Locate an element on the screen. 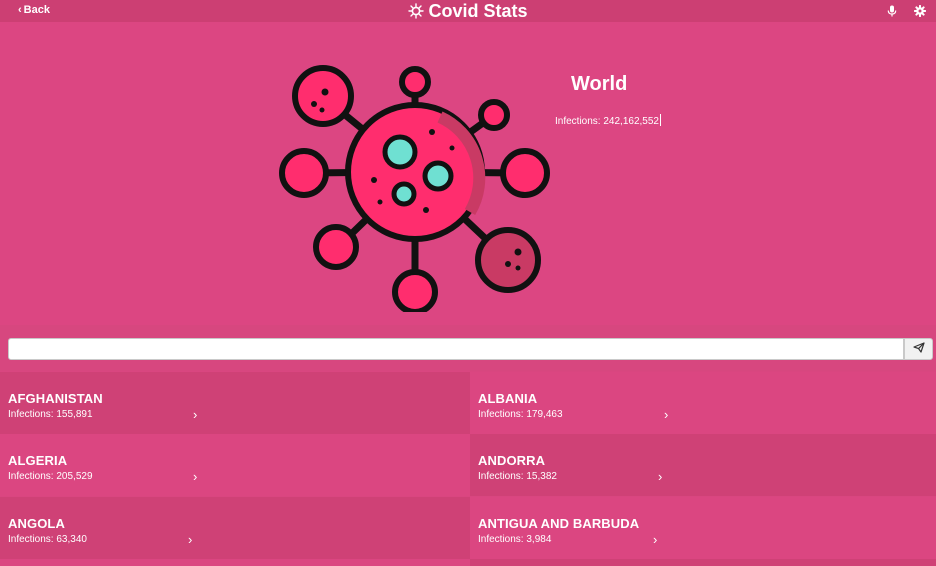  country-card-andorra: ANDORRA Infections: 15,382 › is located at coordinates (703, 465).